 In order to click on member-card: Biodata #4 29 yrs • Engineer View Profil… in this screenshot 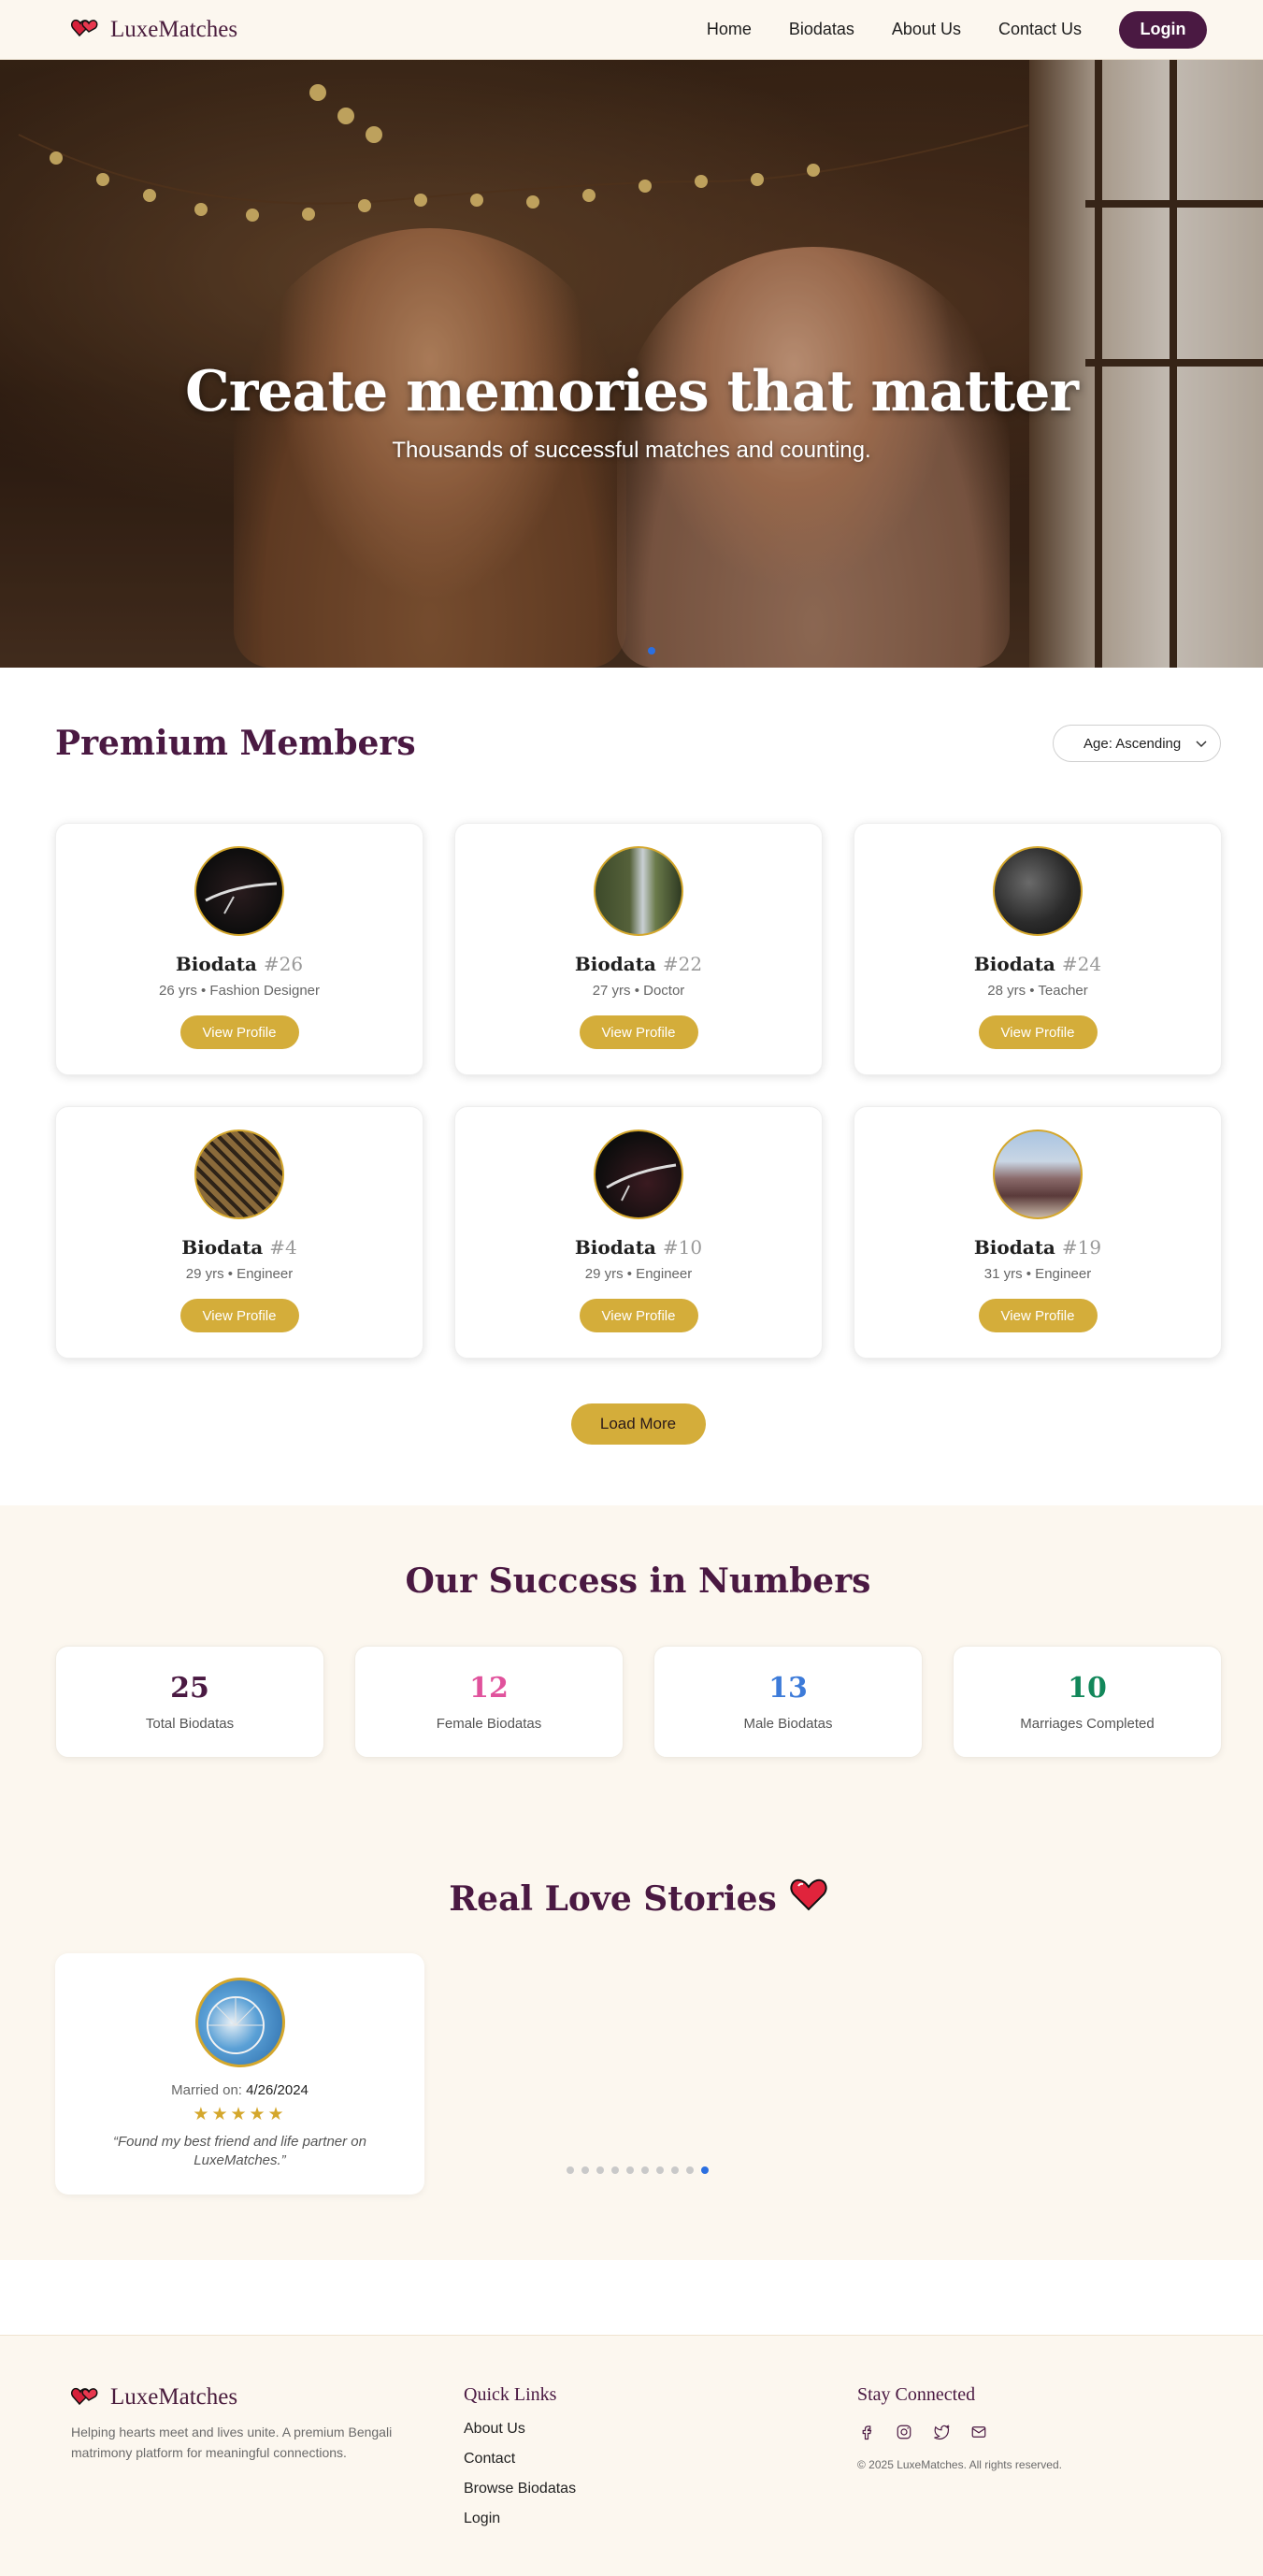, I will do `click(239, 1233)`.